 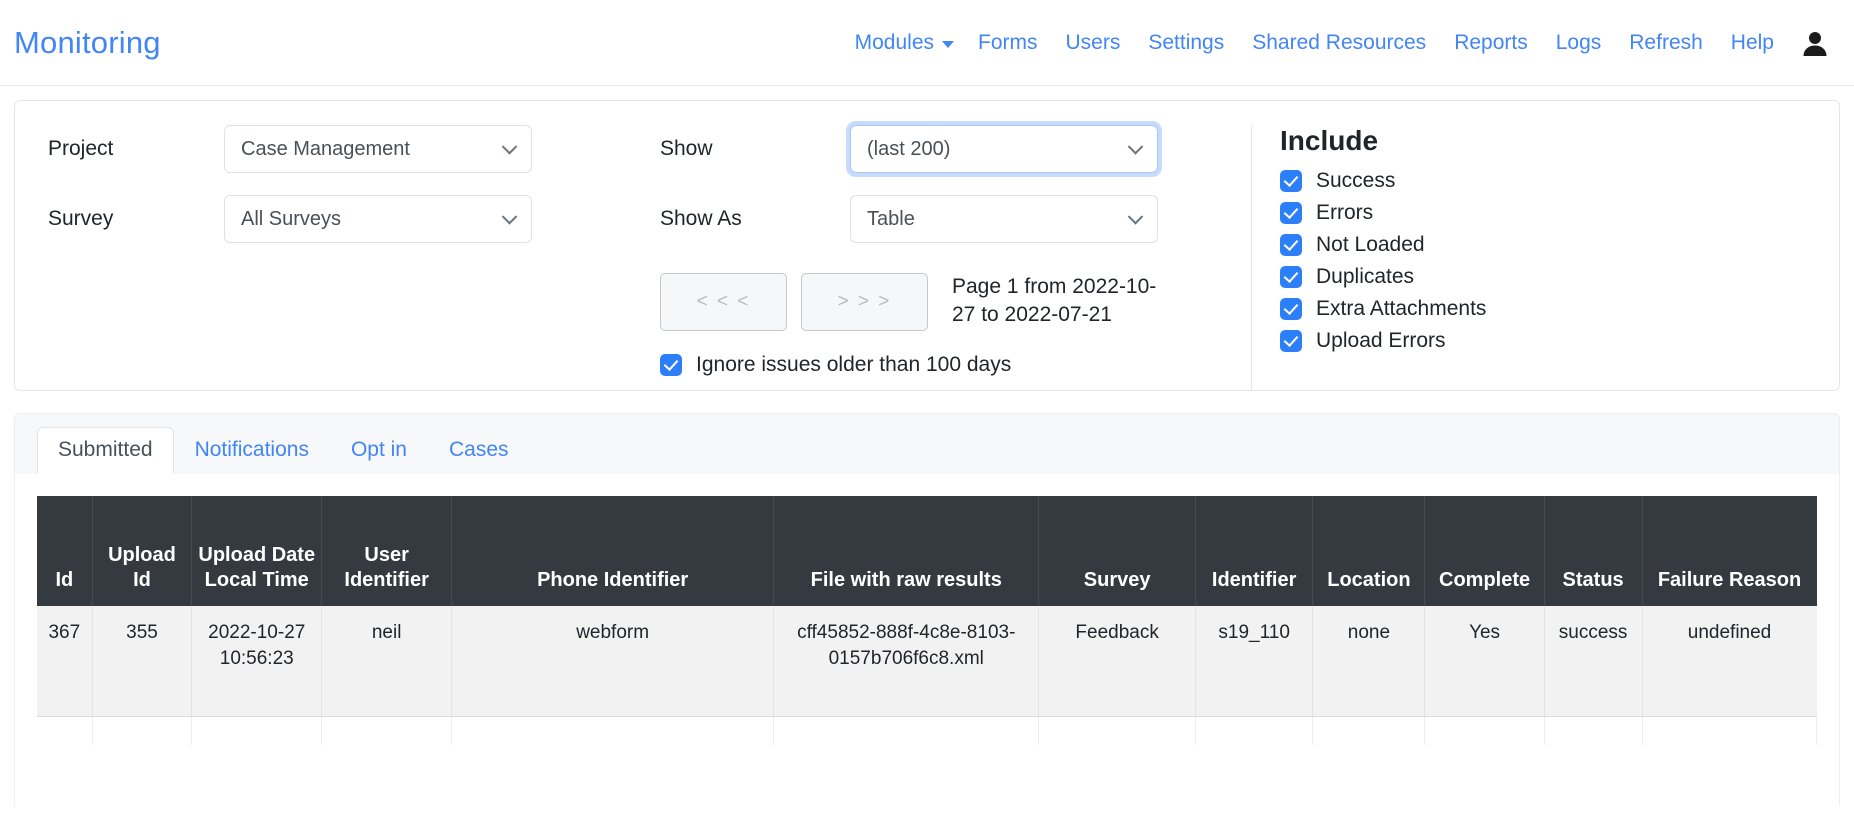 What do you see at coordinates (1329, 140) in the screenshot?
I see `include-title: Include` at bounding box center [1329, 140].